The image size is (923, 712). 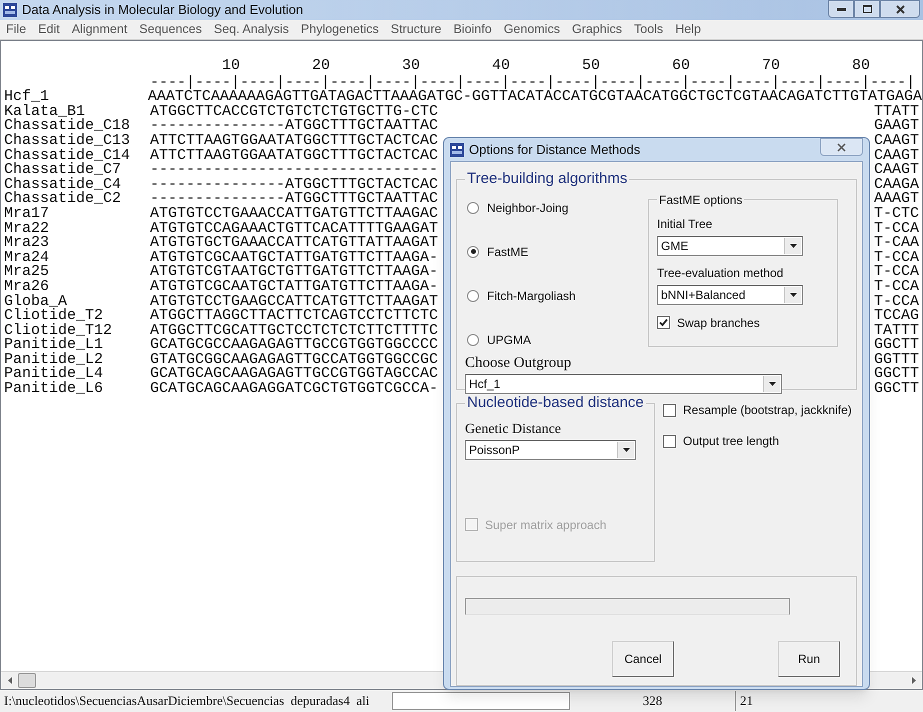 I want to click on sequence-name: Chassatide_C13, so click(x=67, y=141).